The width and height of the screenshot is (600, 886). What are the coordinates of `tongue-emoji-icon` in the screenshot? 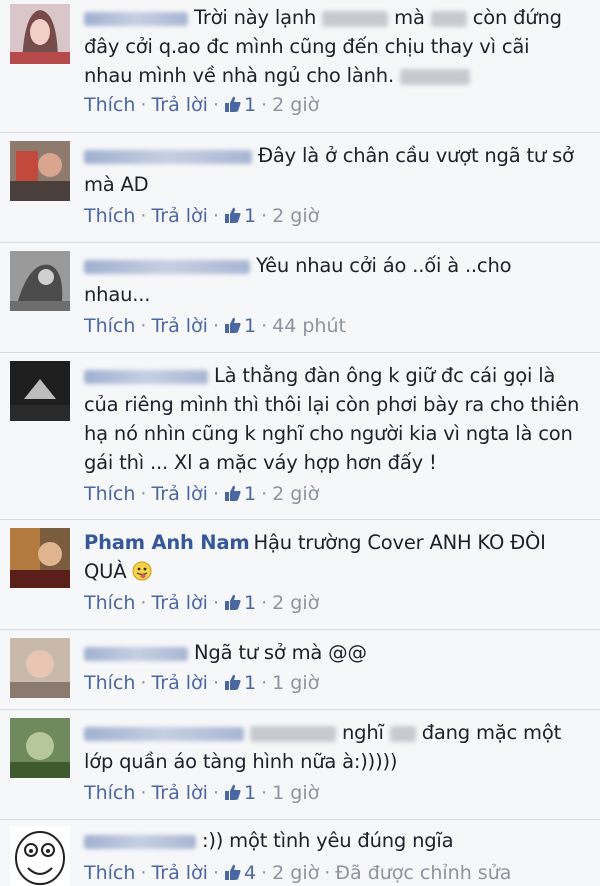 It's located at (142, 571).